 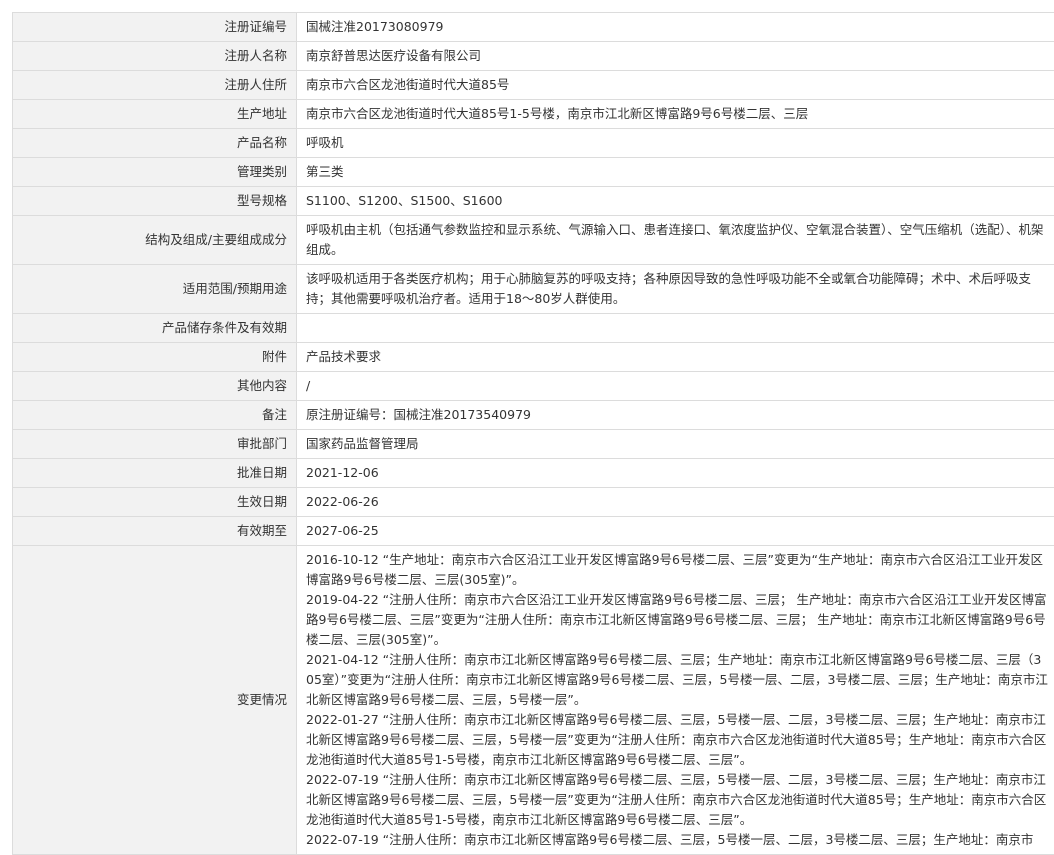 I want to click on field-value: 2022-06-26, so click(x=675, y=502).